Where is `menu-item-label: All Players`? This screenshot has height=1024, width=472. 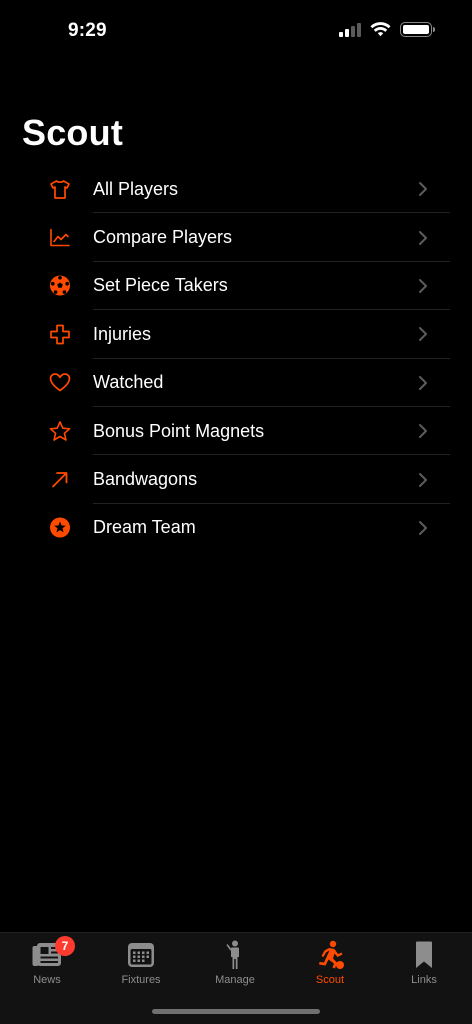 menu-item-label: All Players is located at coordinates (136, 188).